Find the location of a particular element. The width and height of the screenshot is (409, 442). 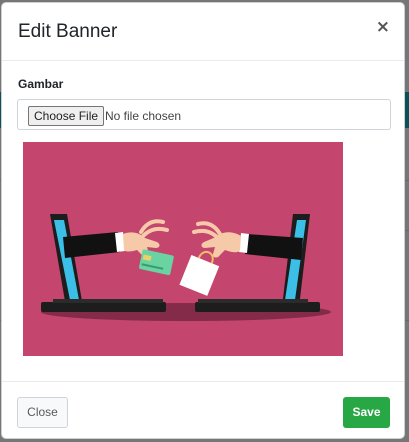

image-field-label: Gambar is located at coordinates (41, 84).